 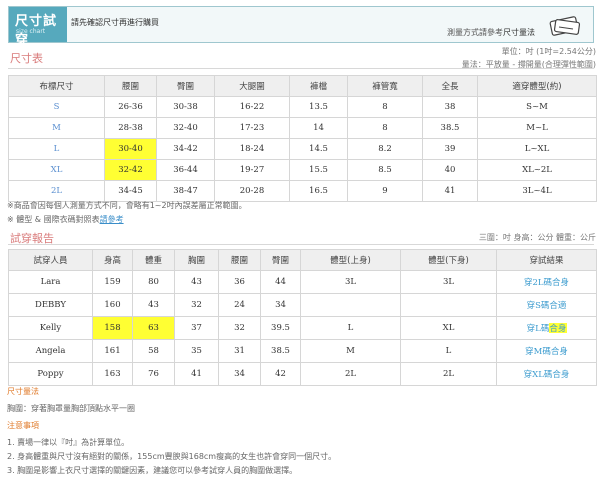 I want to click on table-cell: 159, so click(x=112, y=282).